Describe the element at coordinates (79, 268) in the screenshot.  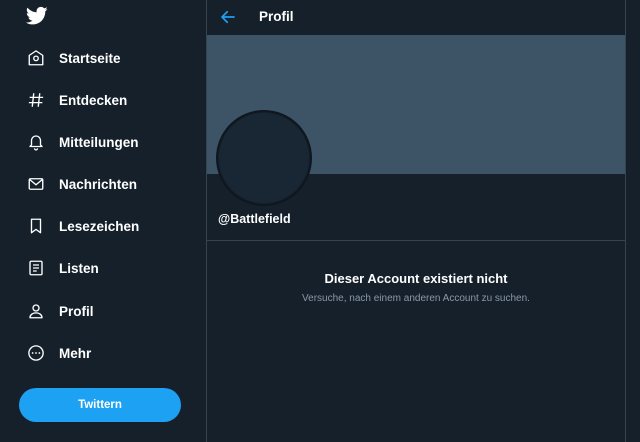
I see `sidebar-item-label: Listen` at that location.